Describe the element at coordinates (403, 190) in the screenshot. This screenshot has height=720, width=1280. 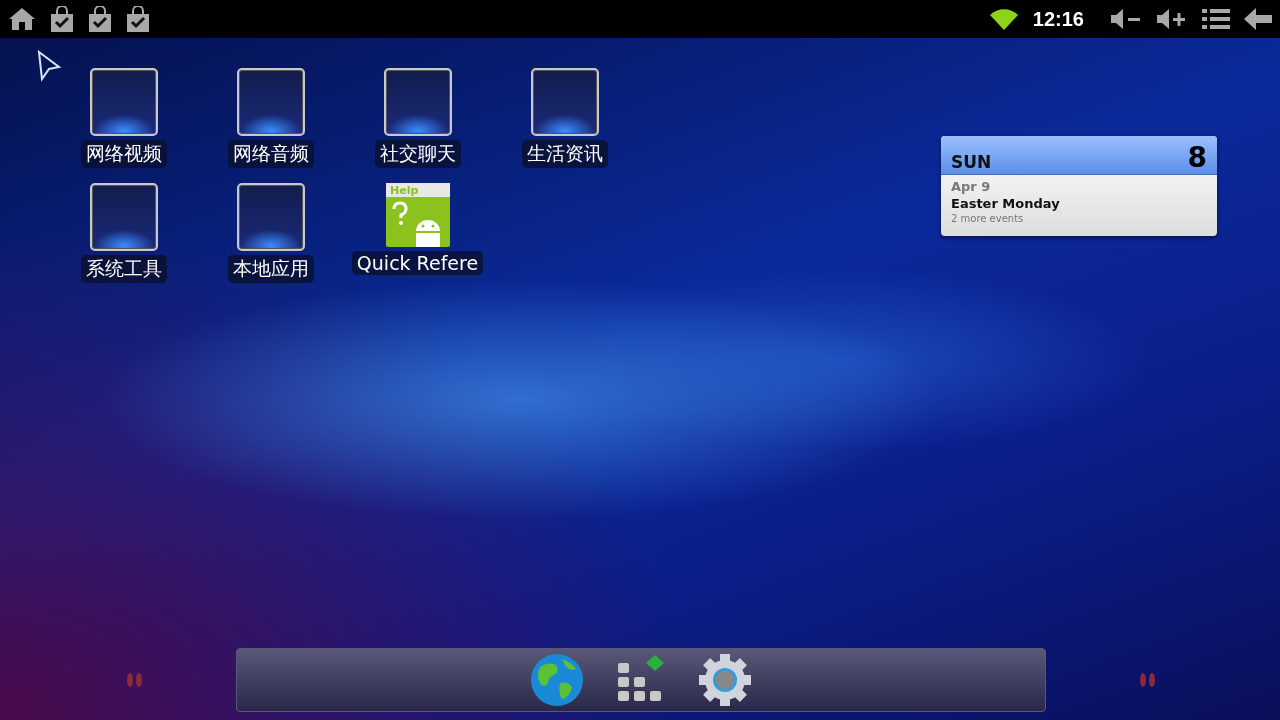
I see `help-icon-text: Help` at that location.